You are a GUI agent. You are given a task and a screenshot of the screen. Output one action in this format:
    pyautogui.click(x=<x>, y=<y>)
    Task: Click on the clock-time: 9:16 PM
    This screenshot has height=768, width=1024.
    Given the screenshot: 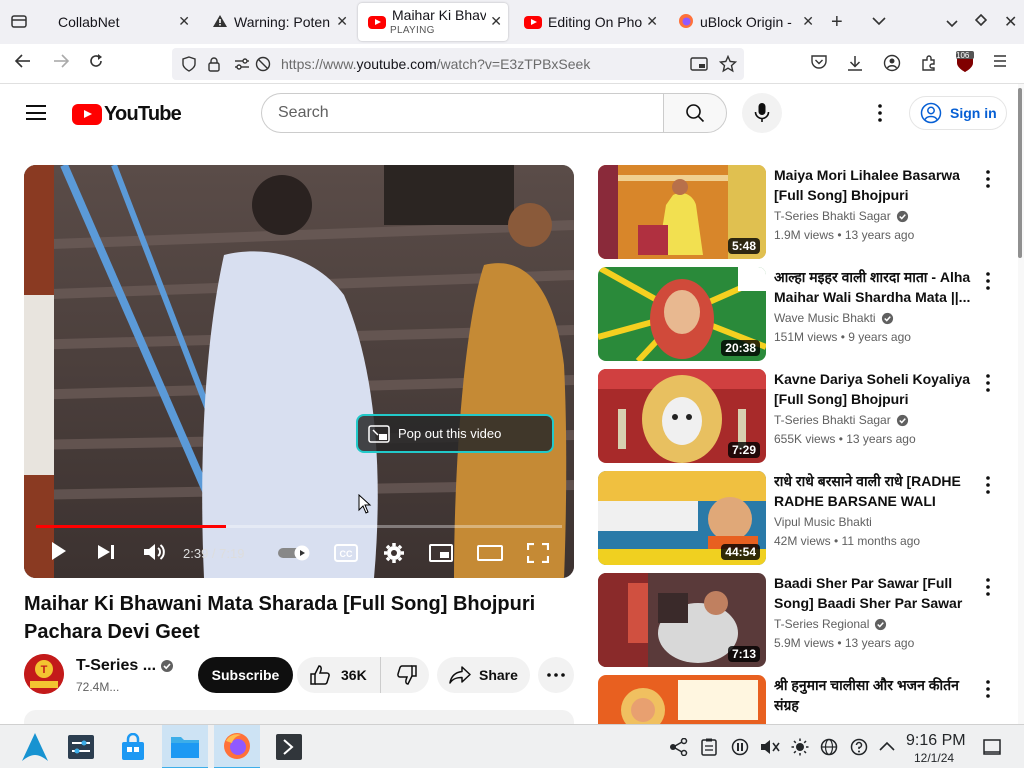 What is the action you would take?
    pyautogui.click(x=936, y=741)
    